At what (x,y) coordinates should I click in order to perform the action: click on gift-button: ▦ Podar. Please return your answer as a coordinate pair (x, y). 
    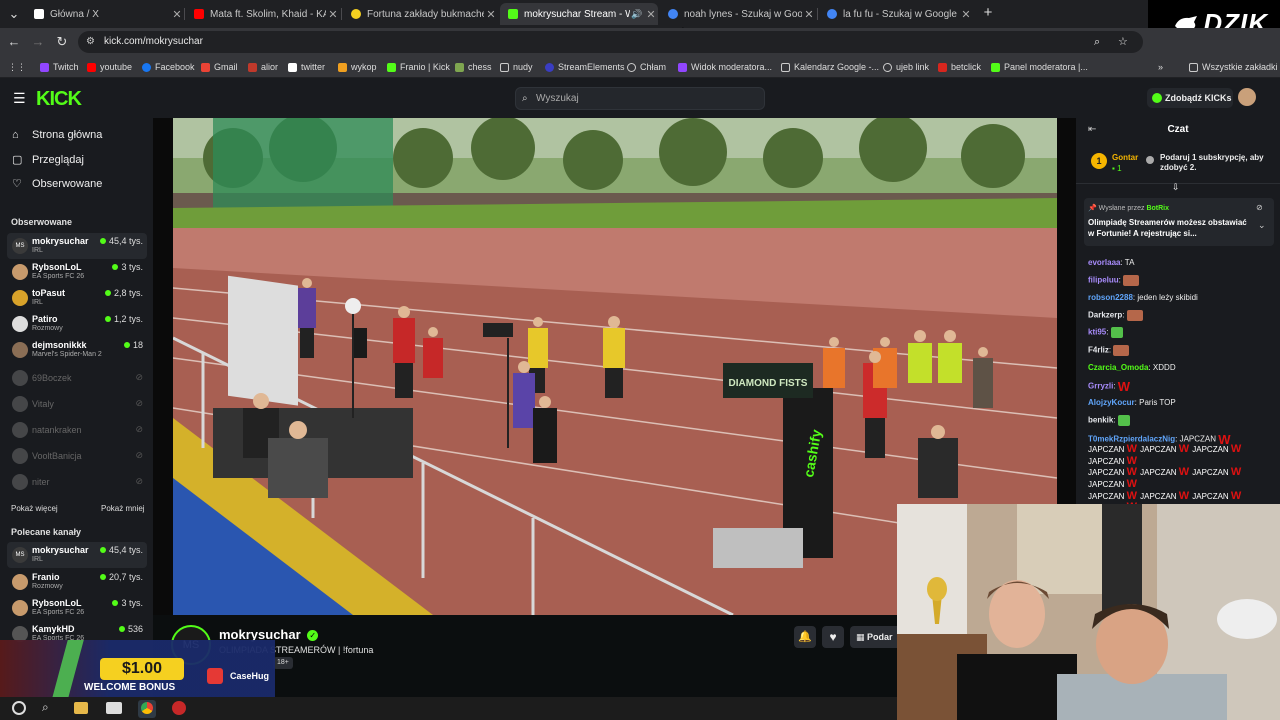
    Looking at the image, I should click on (875, 637).